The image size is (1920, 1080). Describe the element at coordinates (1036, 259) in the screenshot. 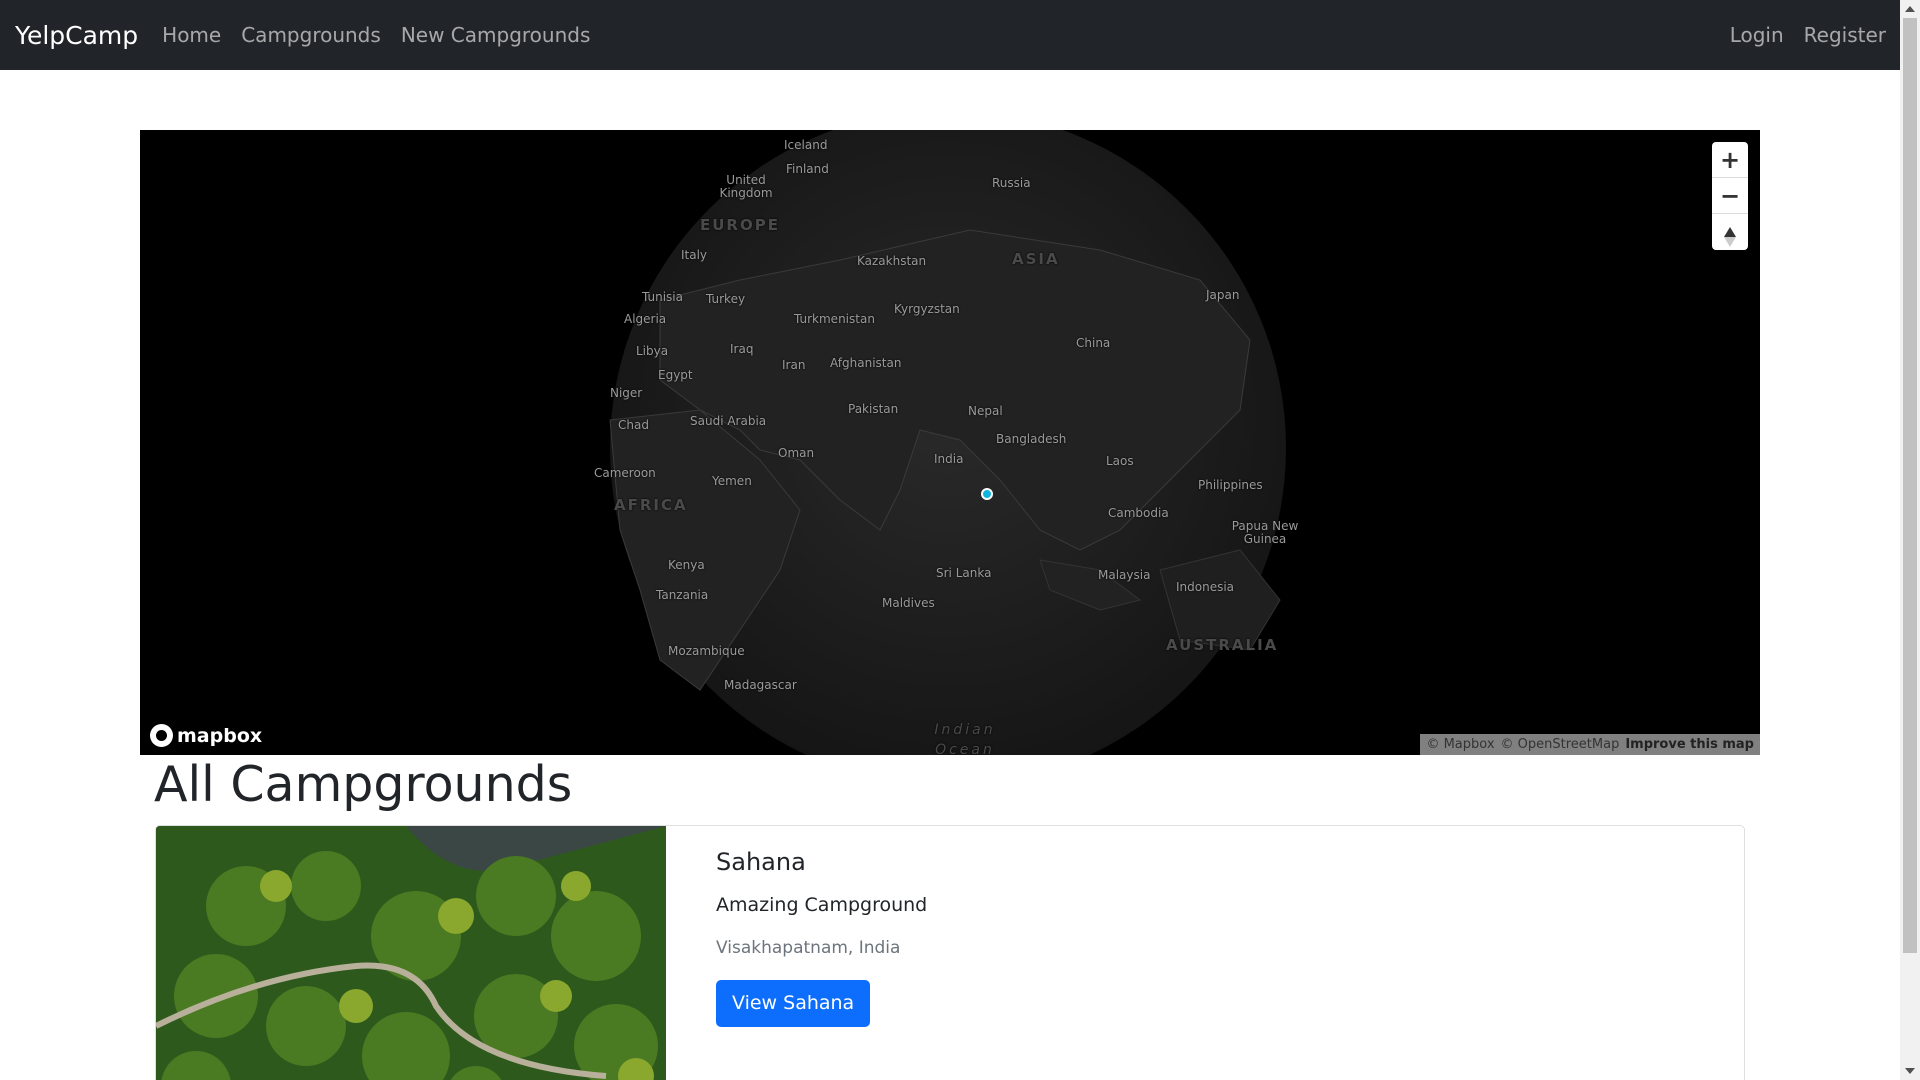

I see `map-label-asia: ASIA` at that location.